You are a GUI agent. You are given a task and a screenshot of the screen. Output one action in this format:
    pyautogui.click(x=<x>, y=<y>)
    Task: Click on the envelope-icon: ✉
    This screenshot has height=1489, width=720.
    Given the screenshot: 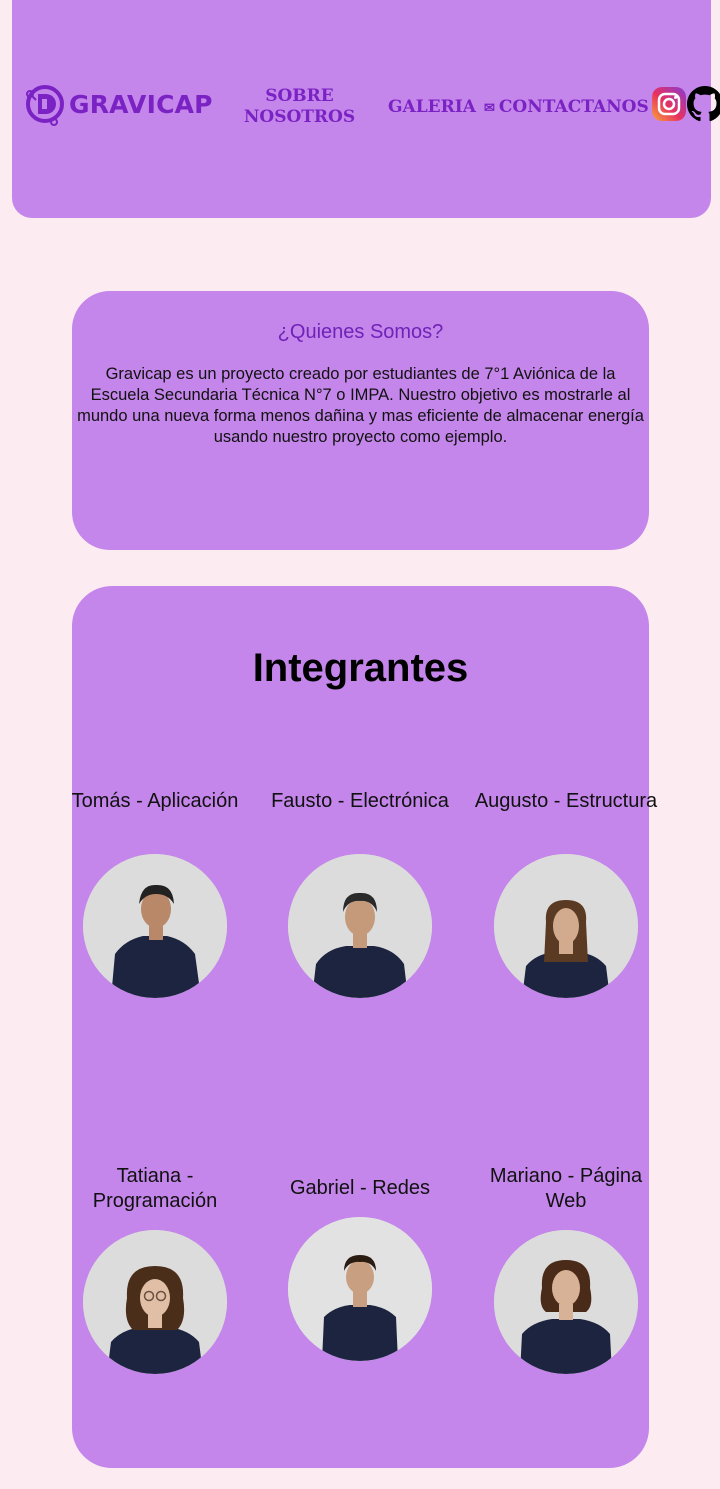 What is the action you would take?
    pyautogui.click(x=489, y=108)
    